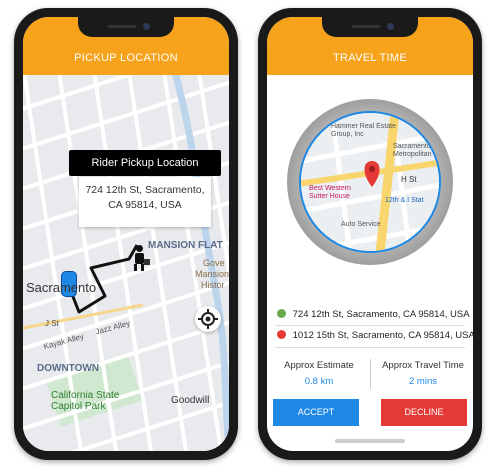 Image resolution: width=502 pixels, height=469 pixels. Describe the element at coordinates (212, 274) in the screenshot. I see `map-label-mansion: Mansion` at that location.